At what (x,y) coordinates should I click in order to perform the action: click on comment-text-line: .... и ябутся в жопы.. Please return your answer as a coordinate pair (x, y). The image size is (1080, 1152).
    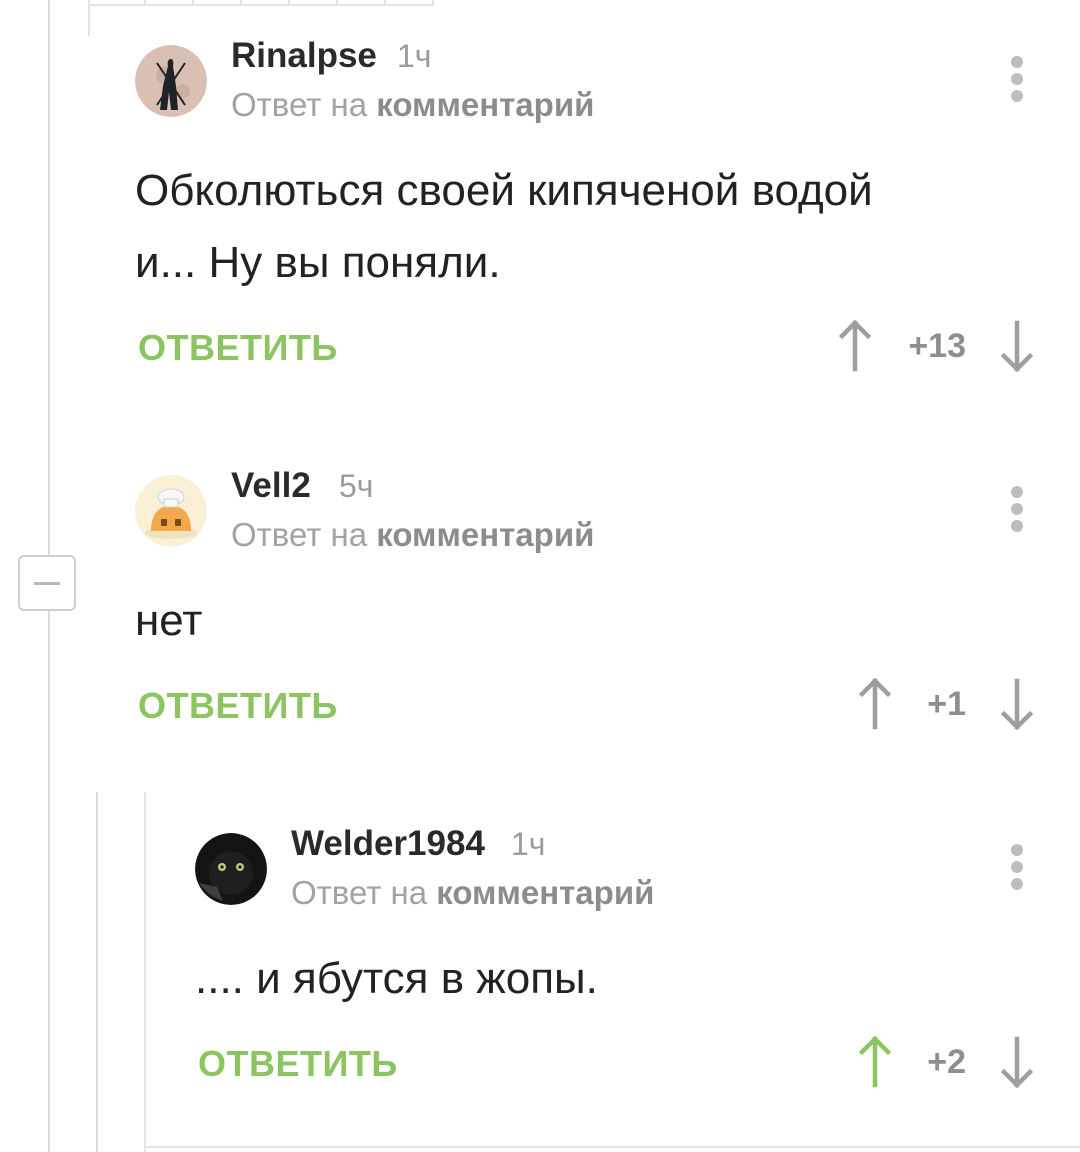
    Looking at the image, I should click on (396, 978).